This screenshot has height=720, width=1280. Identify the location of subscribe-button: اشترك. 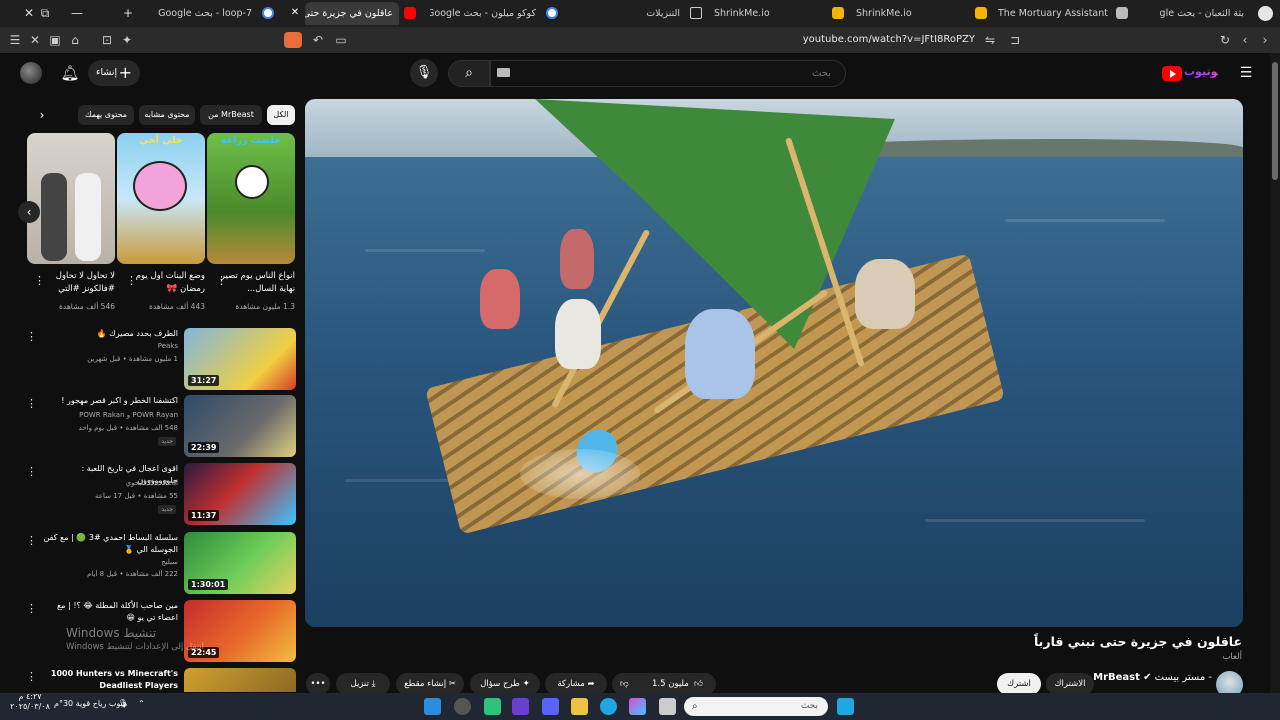
(1019, 684).